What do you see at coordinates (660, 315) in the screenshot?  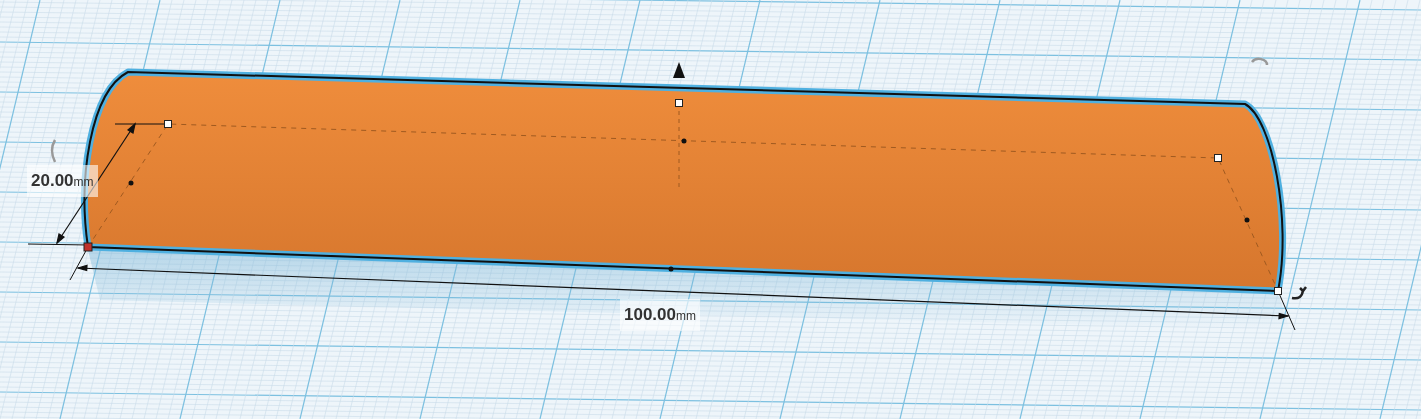 I see `dimension-label: 100.00mm` at bounding box center [660, 315].